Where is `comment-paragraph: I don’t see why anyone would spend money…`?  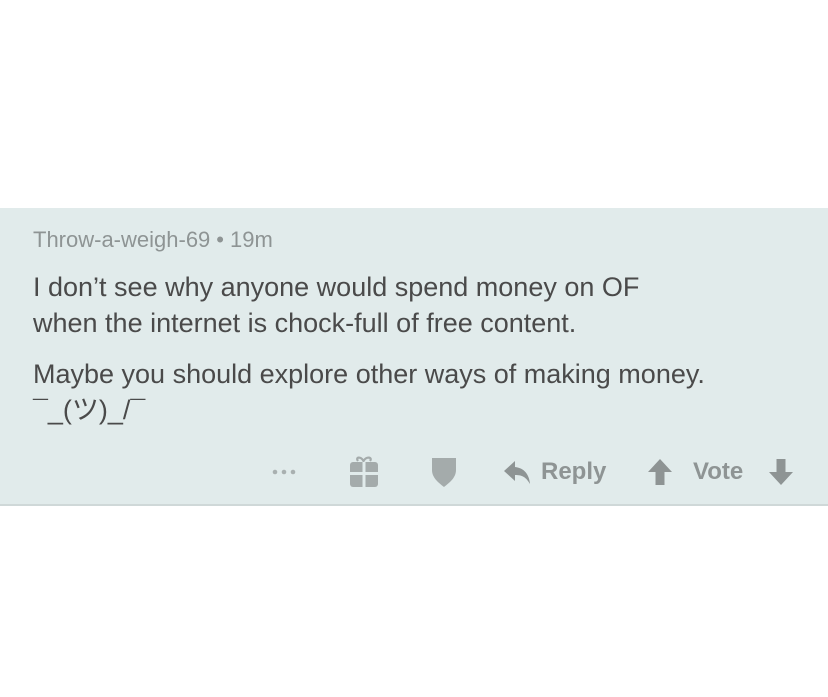
comment-paragraph: I don’t see why anyone would spend money… is located at coordinates (423, 305).